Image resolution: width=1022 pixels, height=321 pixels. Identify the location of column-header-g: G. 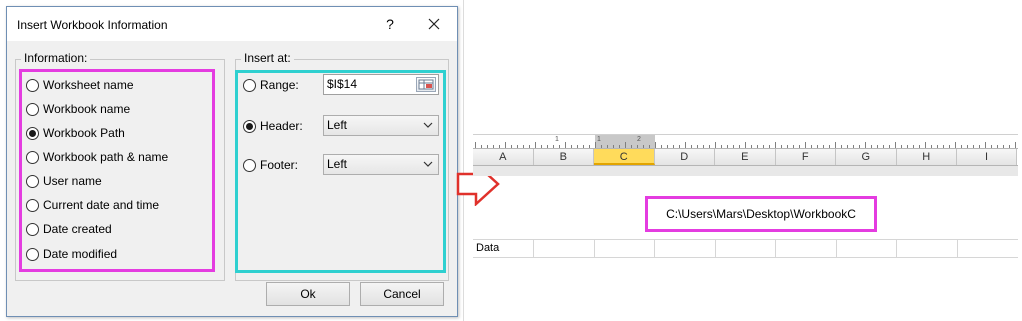
(866, 157).